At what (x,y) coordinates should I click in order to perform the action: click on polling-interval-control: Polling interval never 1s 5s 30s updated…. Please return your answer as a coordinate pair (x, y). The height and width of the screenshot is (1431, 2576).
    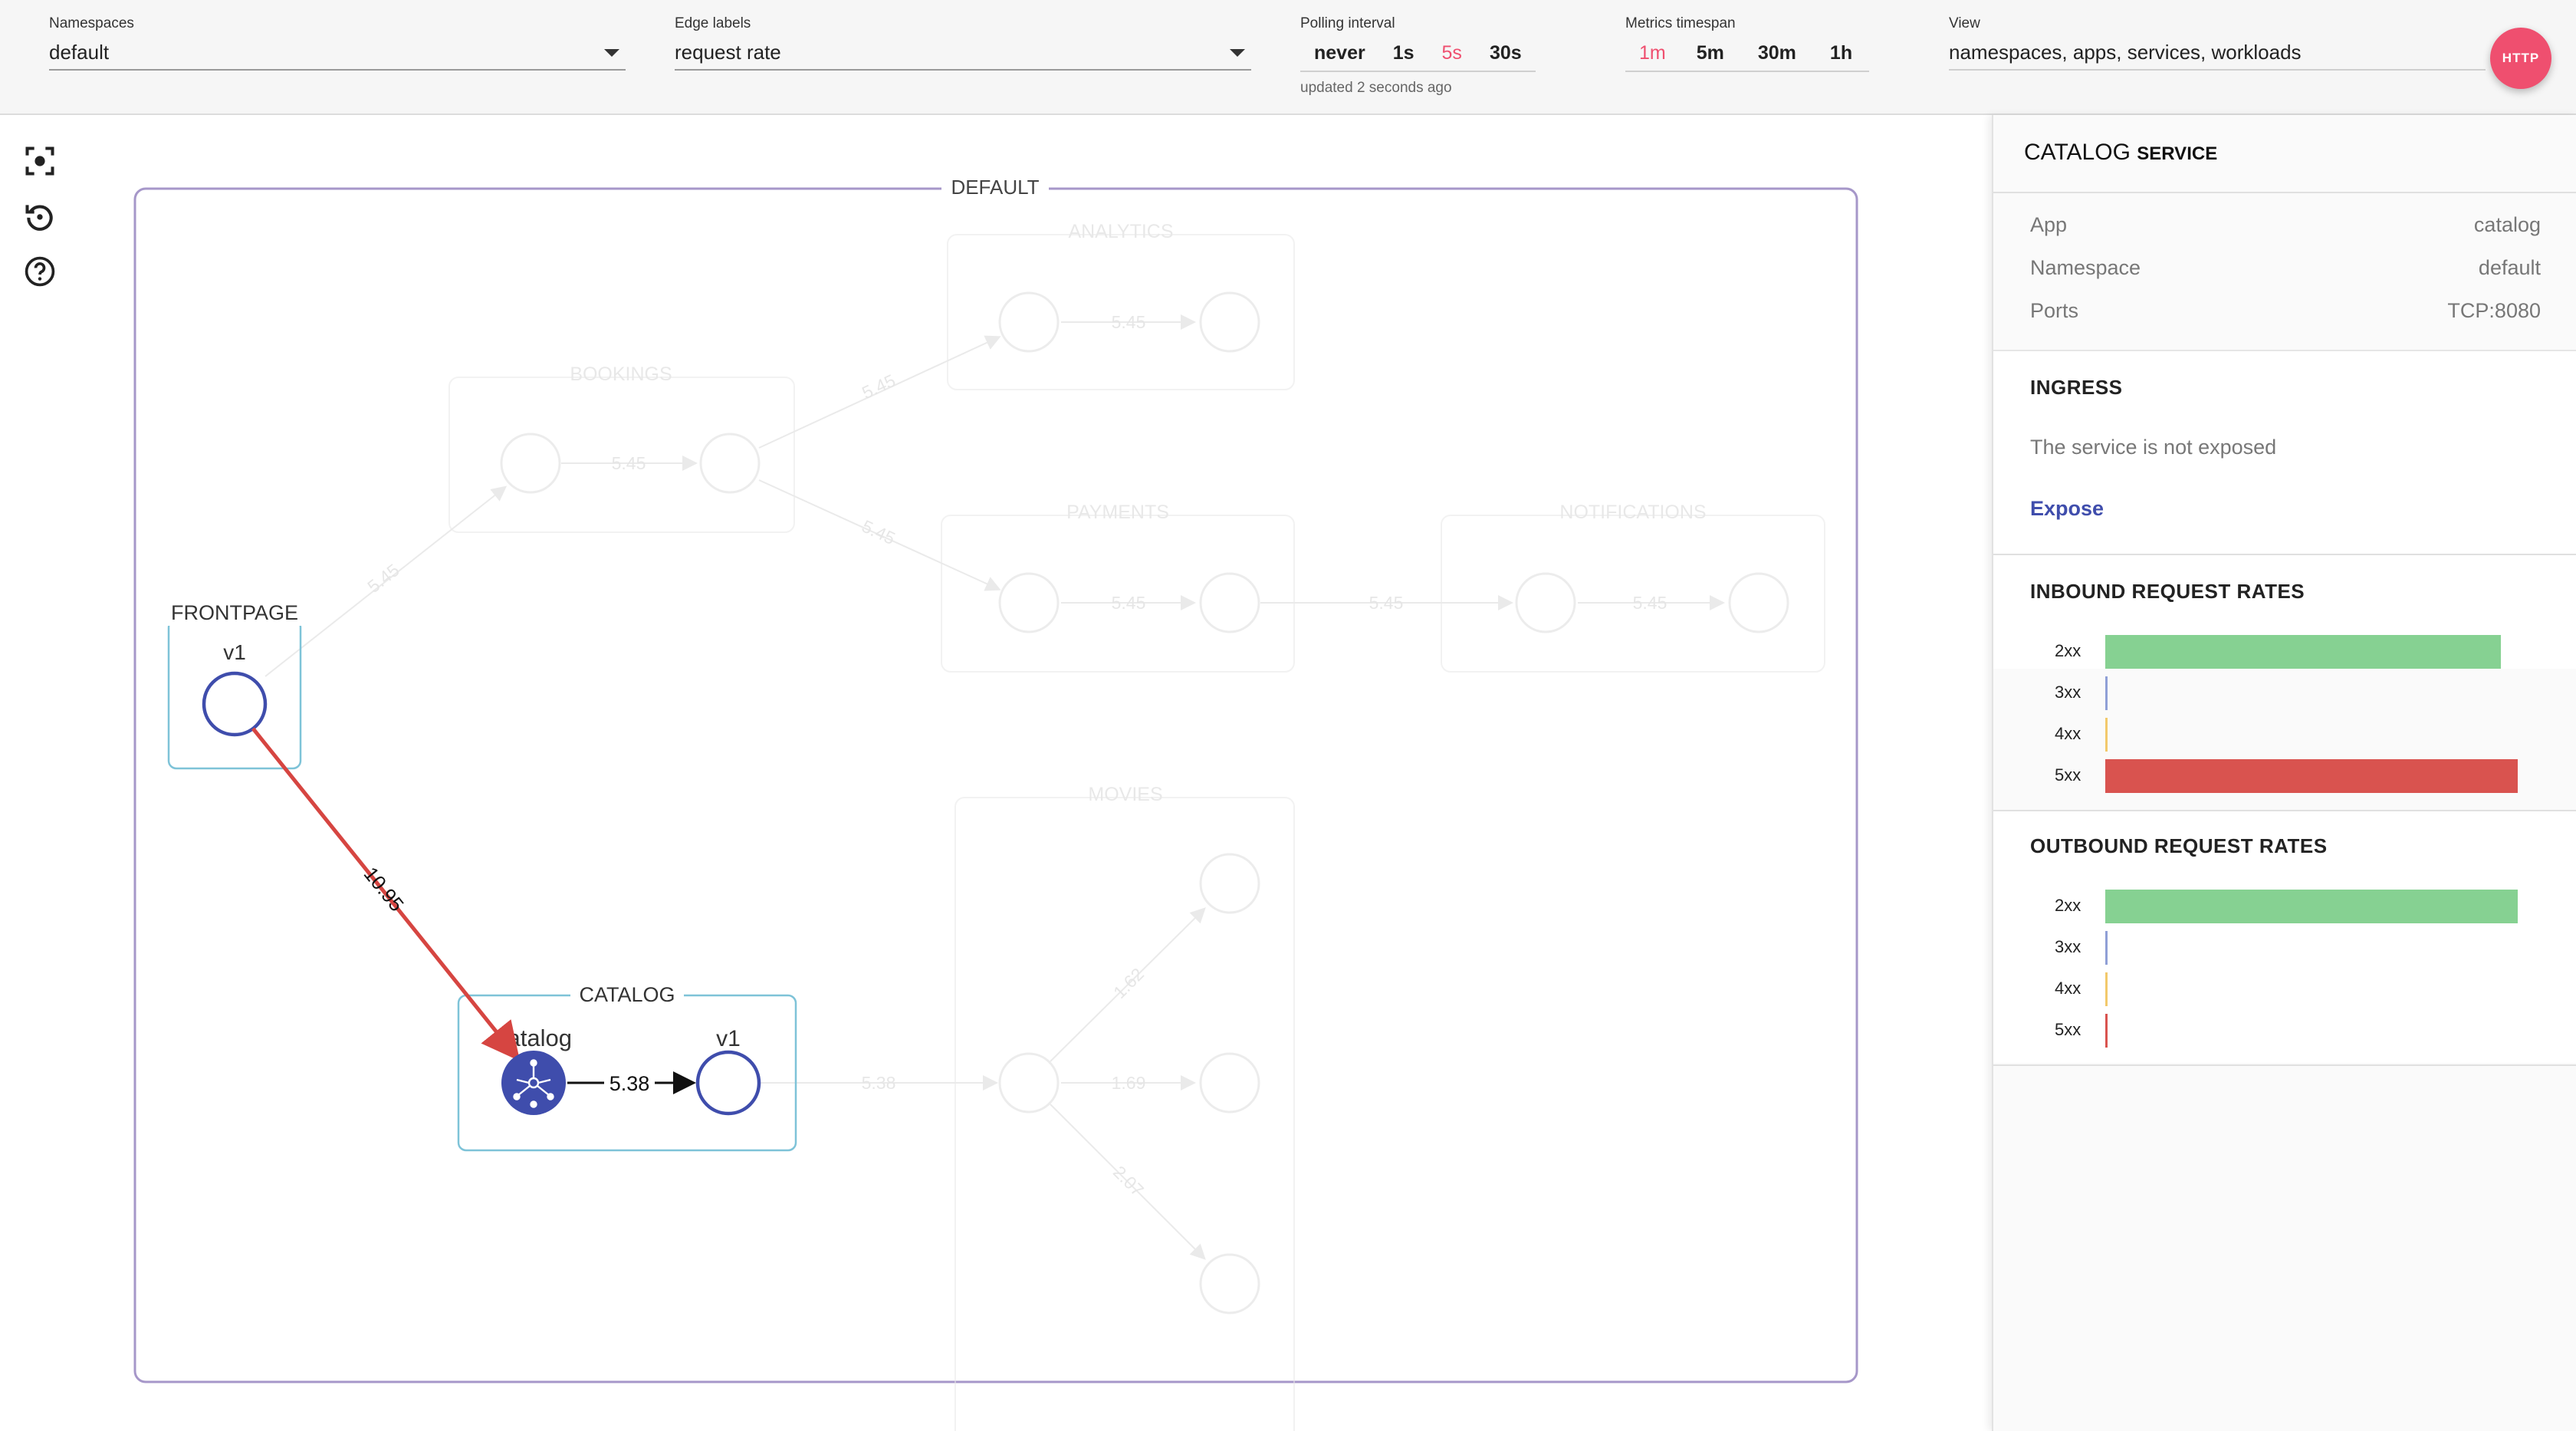
    Looking at the image, I should click on (1438, 56).